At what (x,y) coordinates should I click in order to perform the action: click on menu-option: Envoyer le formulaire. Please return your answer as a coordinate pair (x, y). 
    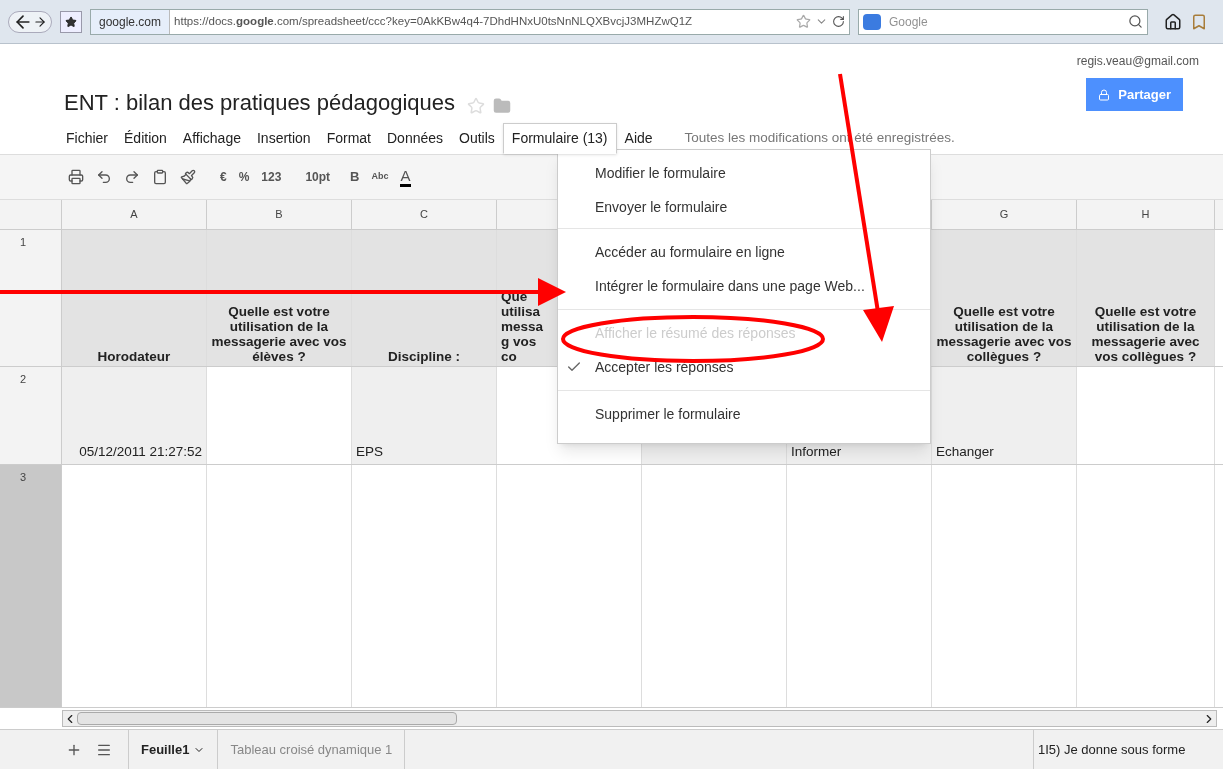
    Looking at the image, I should click on (744, 207).